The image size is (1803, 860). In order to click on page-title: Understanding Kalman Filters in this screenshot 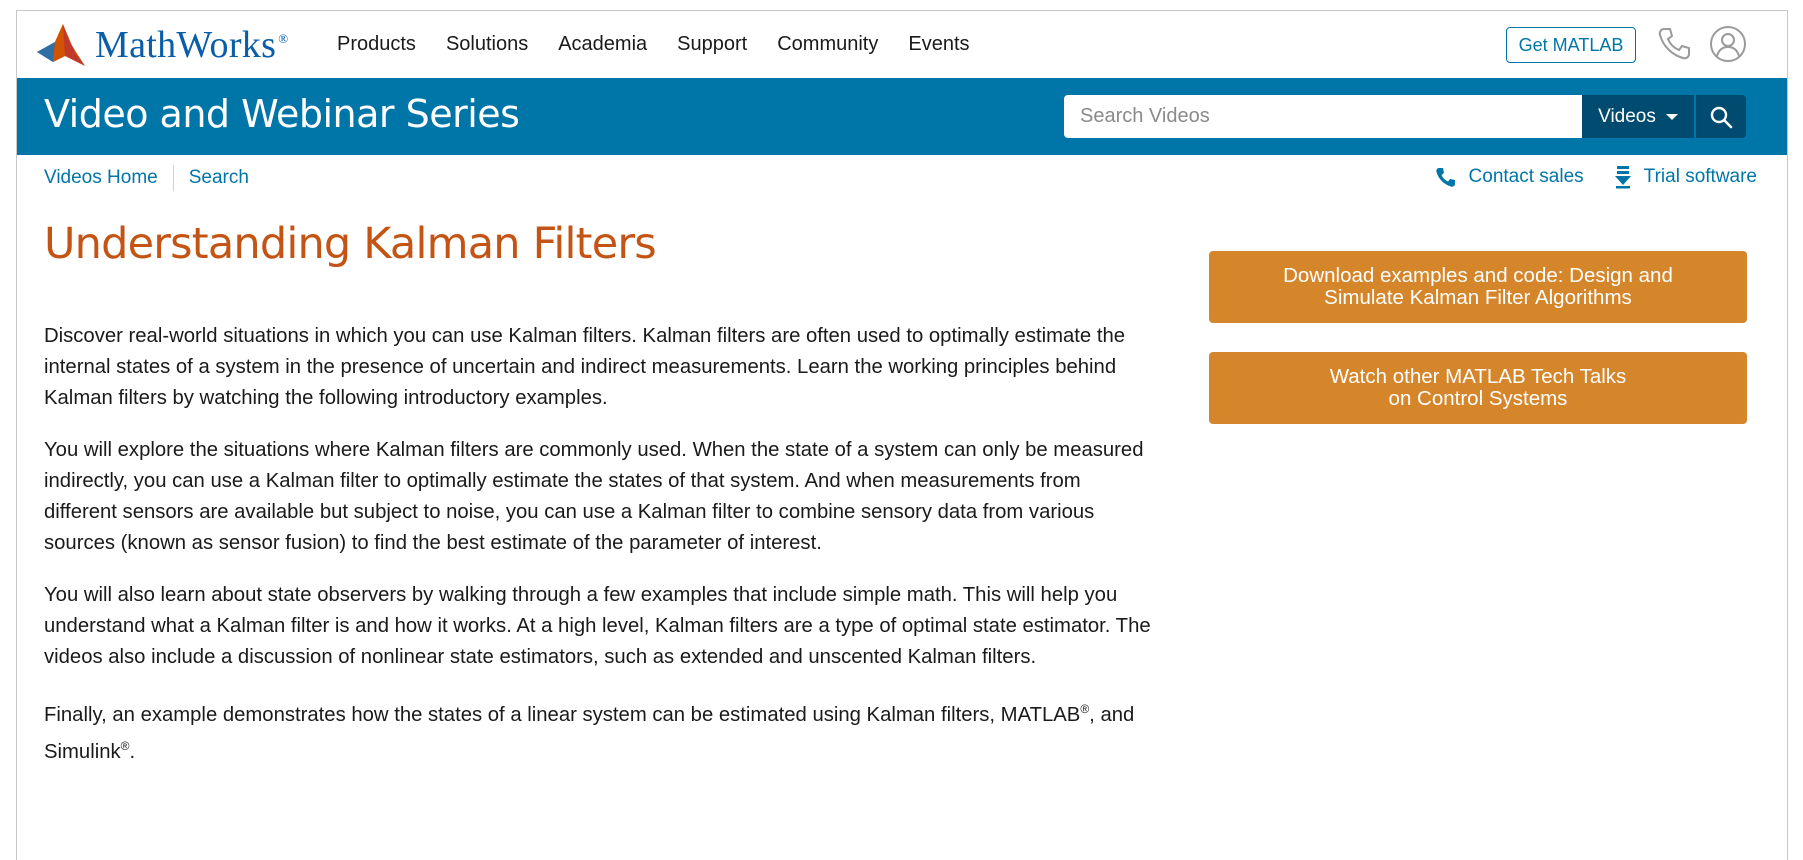, I will do `click(350, 244)`.